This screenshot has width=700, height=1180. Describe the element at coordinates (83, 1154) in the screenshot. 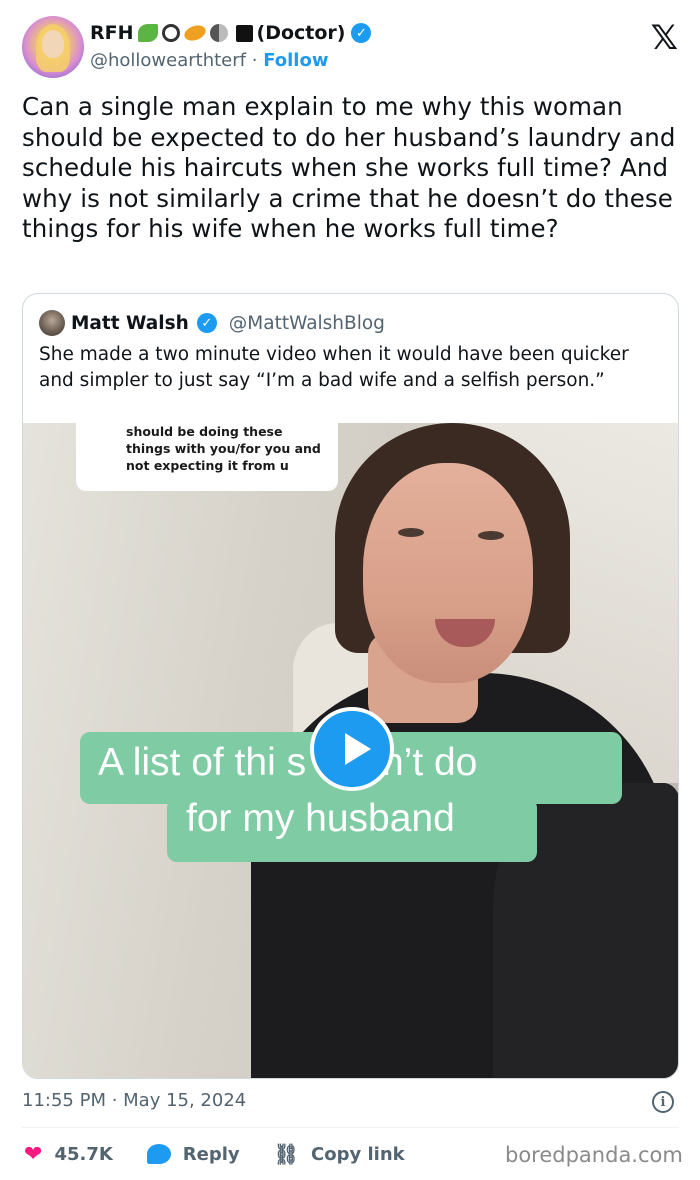

I see `like-count: 45.7K` at that location.